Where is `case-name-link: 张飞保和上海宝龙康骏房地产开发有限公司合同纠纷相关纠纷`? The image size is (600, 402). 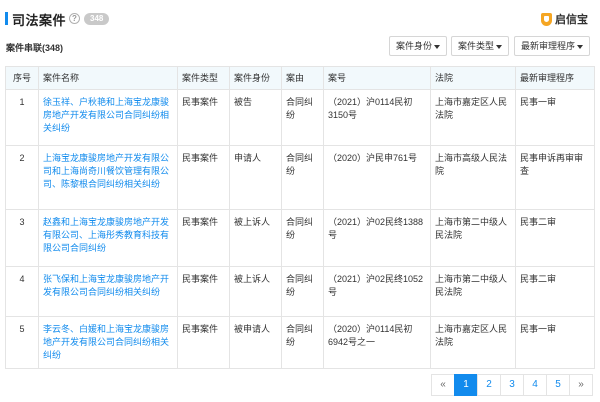
case-name-link: 张飞保和上海宝龙康骏房地产开发有限公司合同纠纷相关纠纷 is located at coordinates (106, 285).